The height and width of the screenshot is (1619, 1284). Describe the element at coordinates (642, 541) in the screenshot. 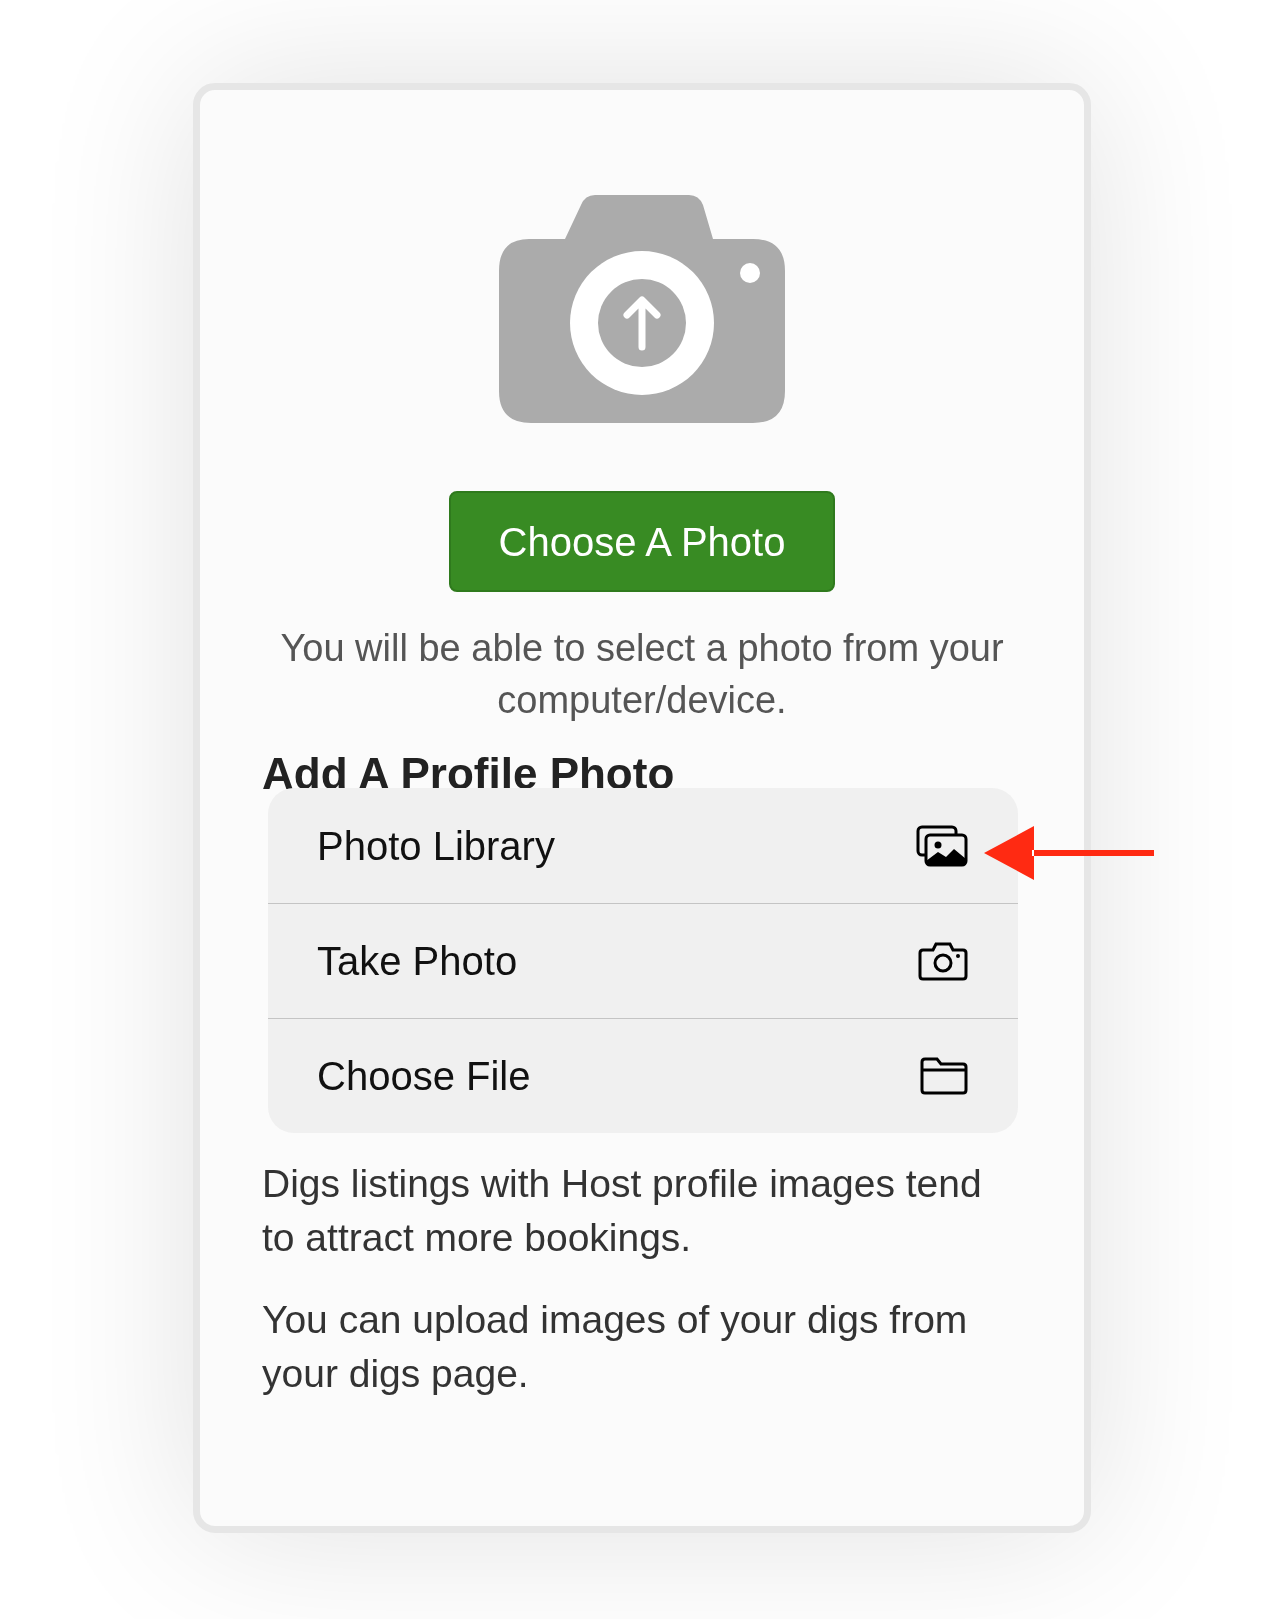

I see `choose-photo-button: Choose A Photo` at that location.